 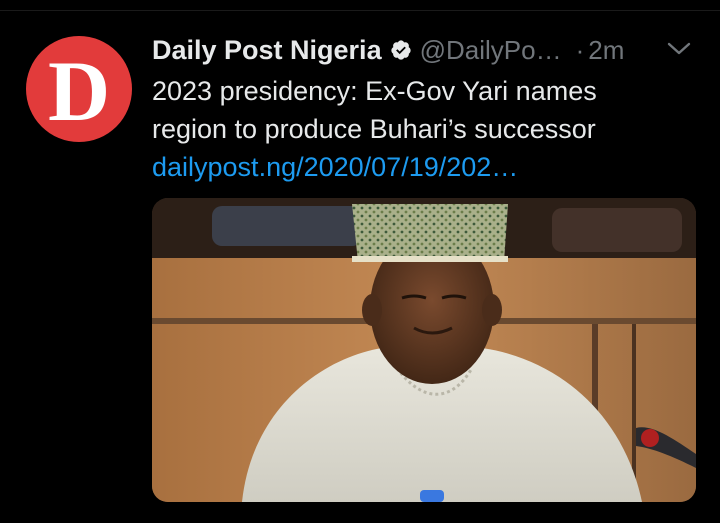 I want to click on verified-badge-icon, so click(x=401, y=50).